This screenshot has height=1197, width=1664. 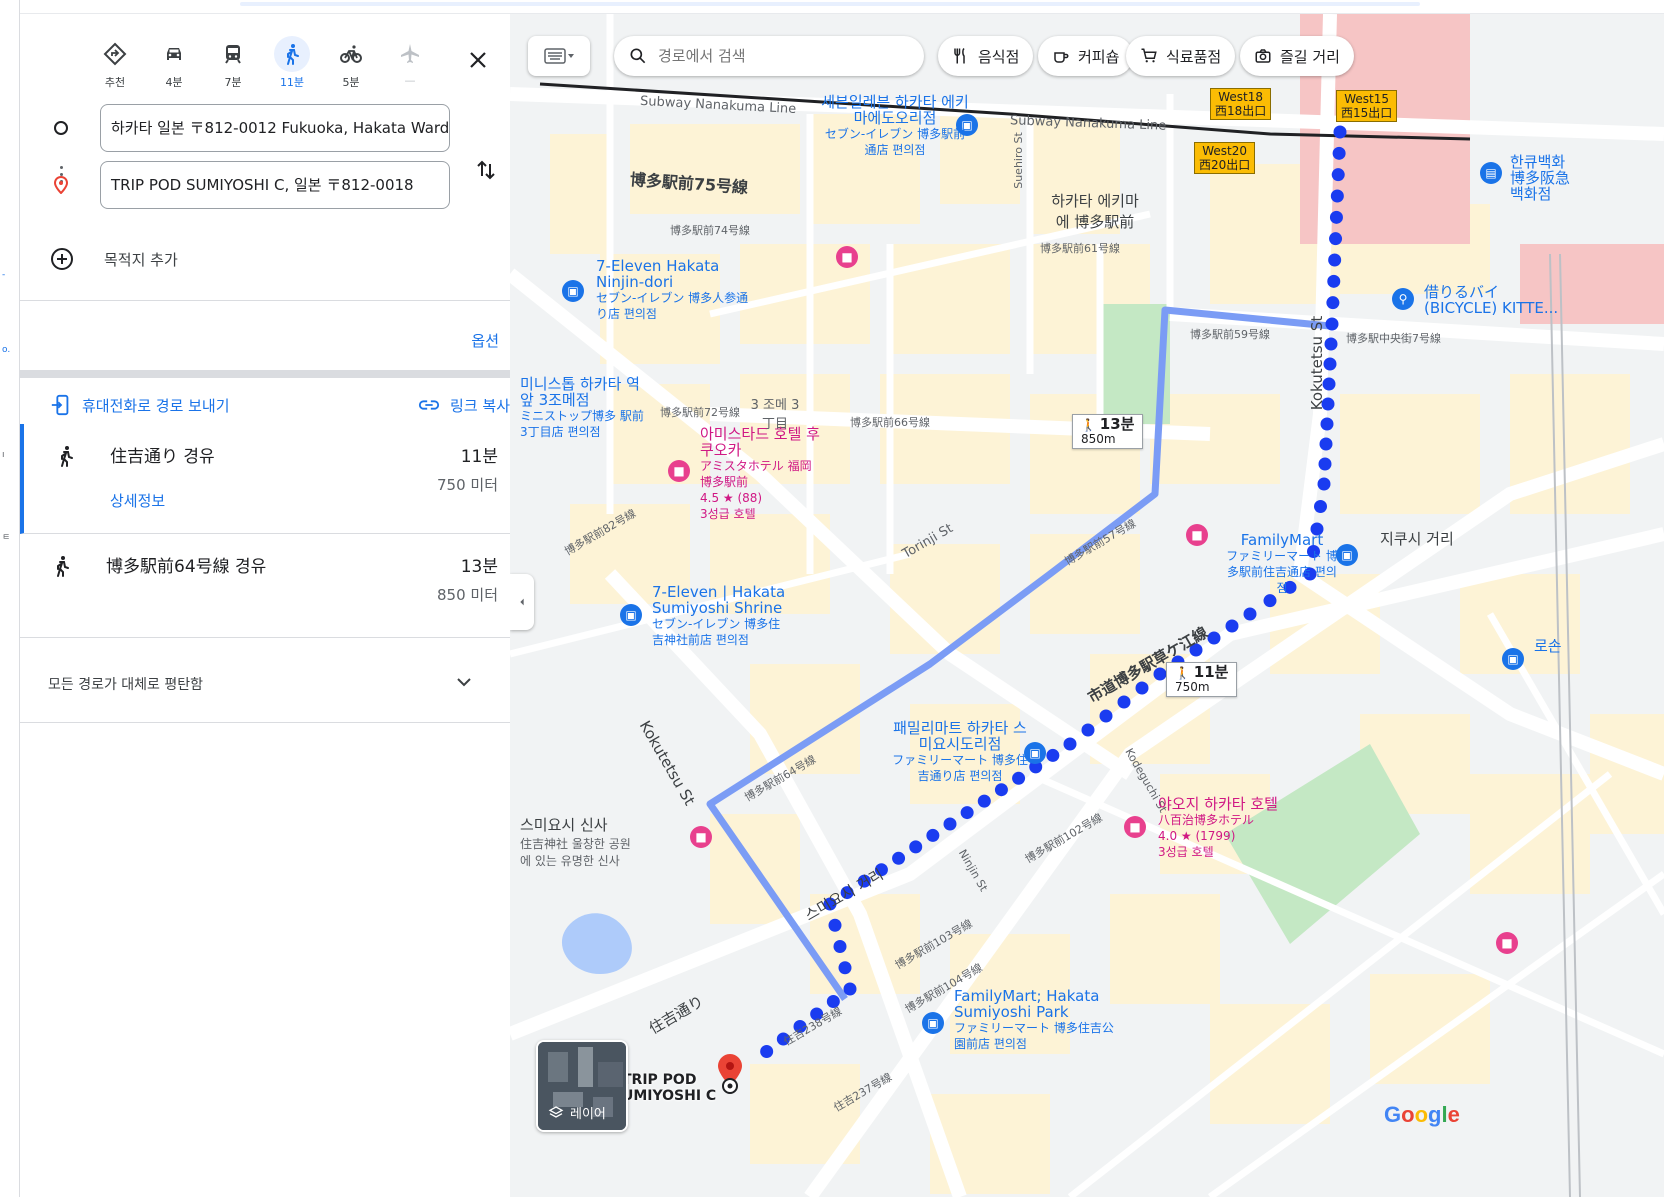 I want to click on swap-arrows-icon, so click(x=486, y=170).